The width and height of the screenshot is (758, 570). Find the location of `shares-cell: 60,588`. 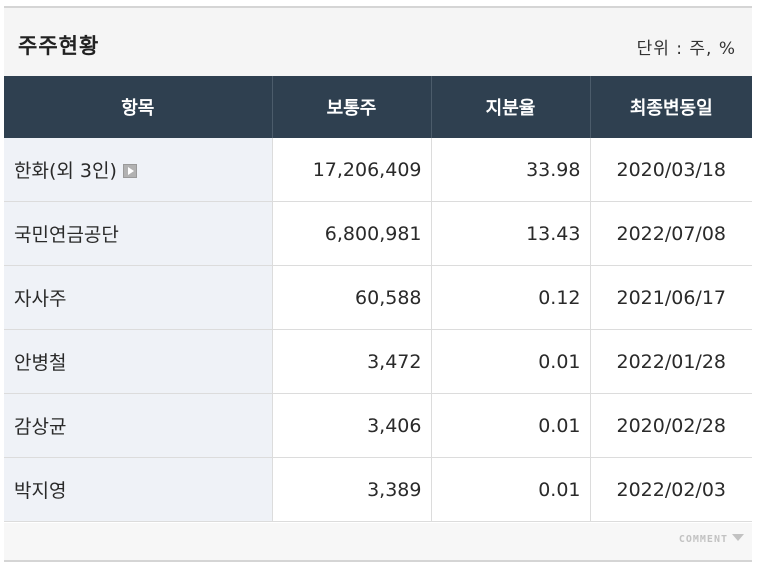

shares-cell: 60,588 is located at coordinates (351, 297).